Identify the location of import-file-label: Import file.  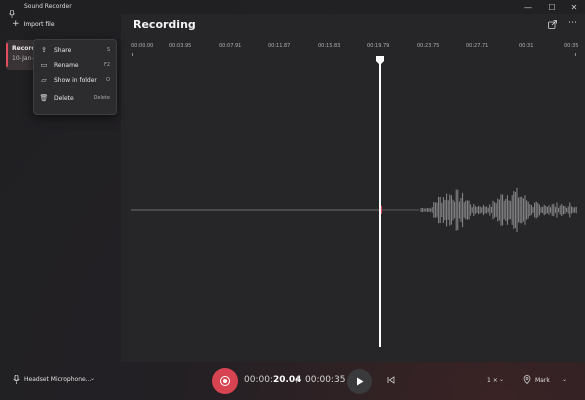
(39, 24).